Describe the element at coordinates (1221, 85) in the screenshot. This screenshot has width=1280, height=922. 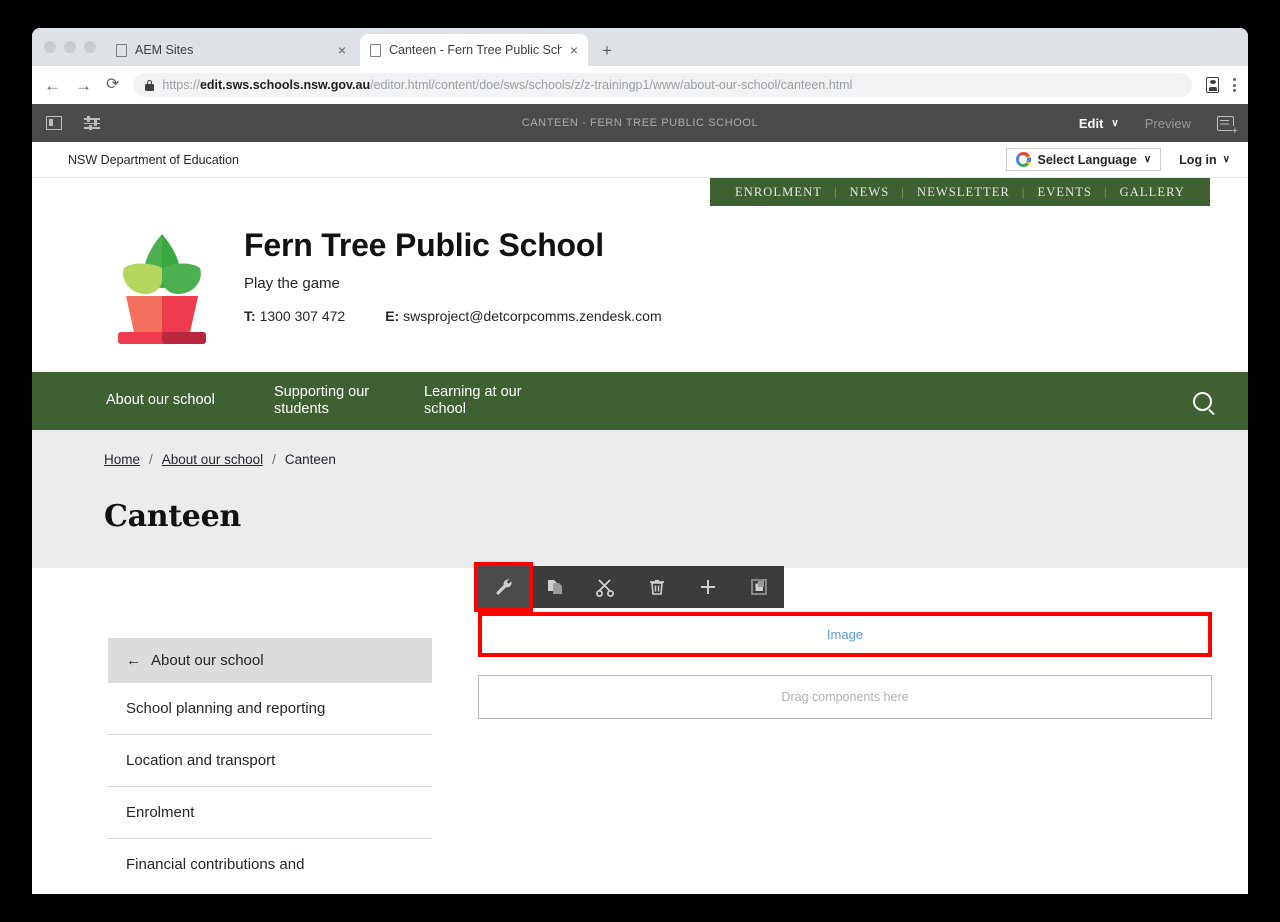
I see `toolbar-icons` at that location.